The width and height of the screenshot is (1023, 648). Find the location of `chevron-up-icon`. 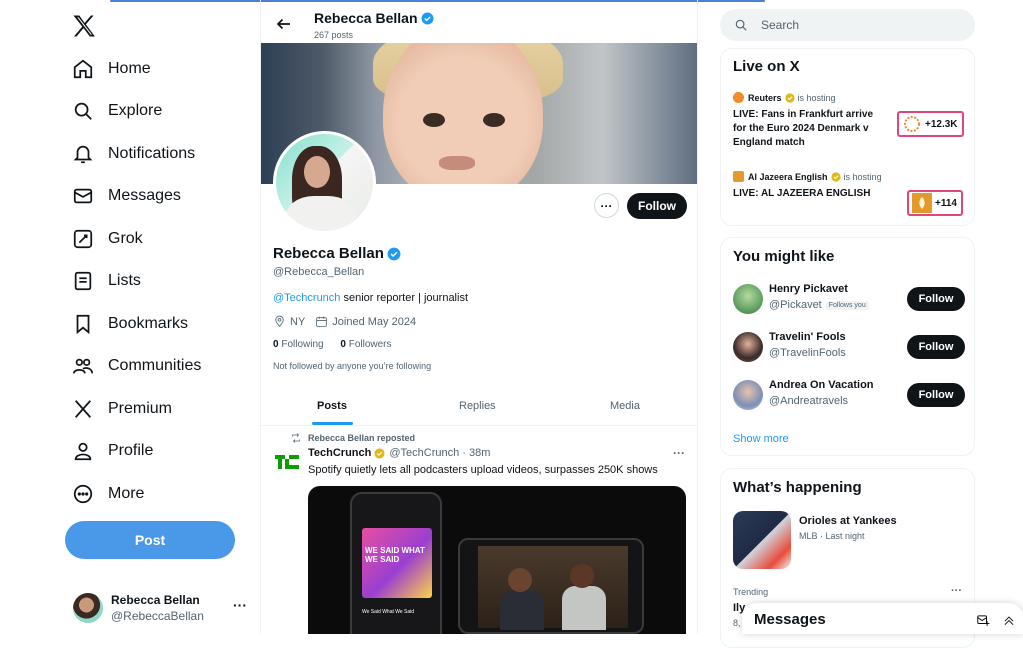

chevron-up-icon is located at coordinates (1009, 620).